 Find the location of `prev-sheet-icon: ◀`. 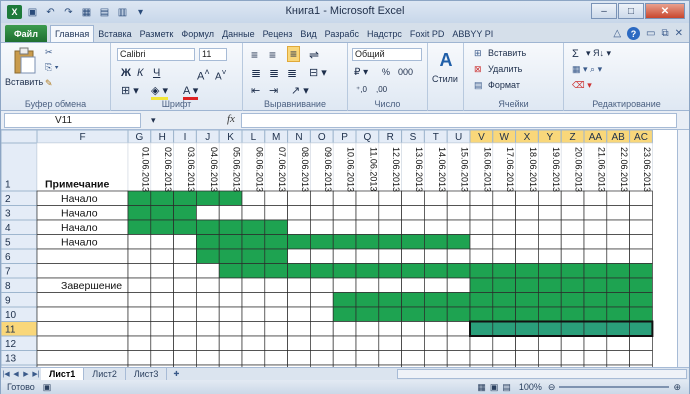

prev-sheet-icon: ◀ is located at coordinates (16, 374).